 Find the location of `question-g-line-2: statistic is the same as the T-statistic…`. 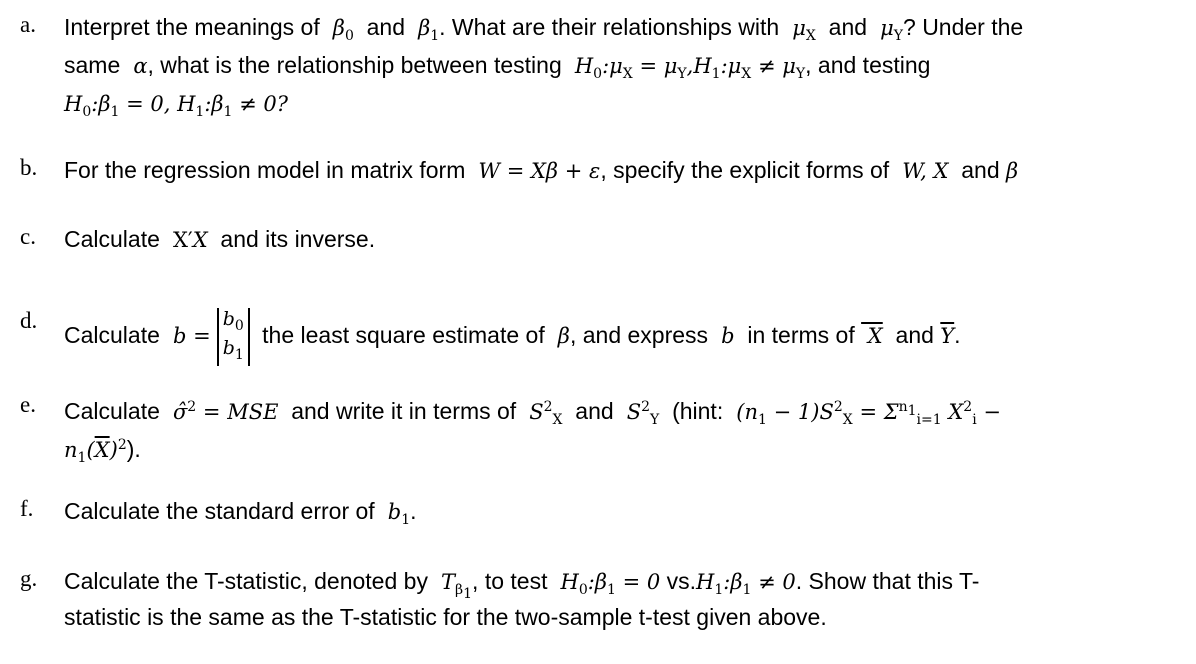

question-g-line-2: statistic is the same as the T-statistic… is located at coordinates (445, 617).